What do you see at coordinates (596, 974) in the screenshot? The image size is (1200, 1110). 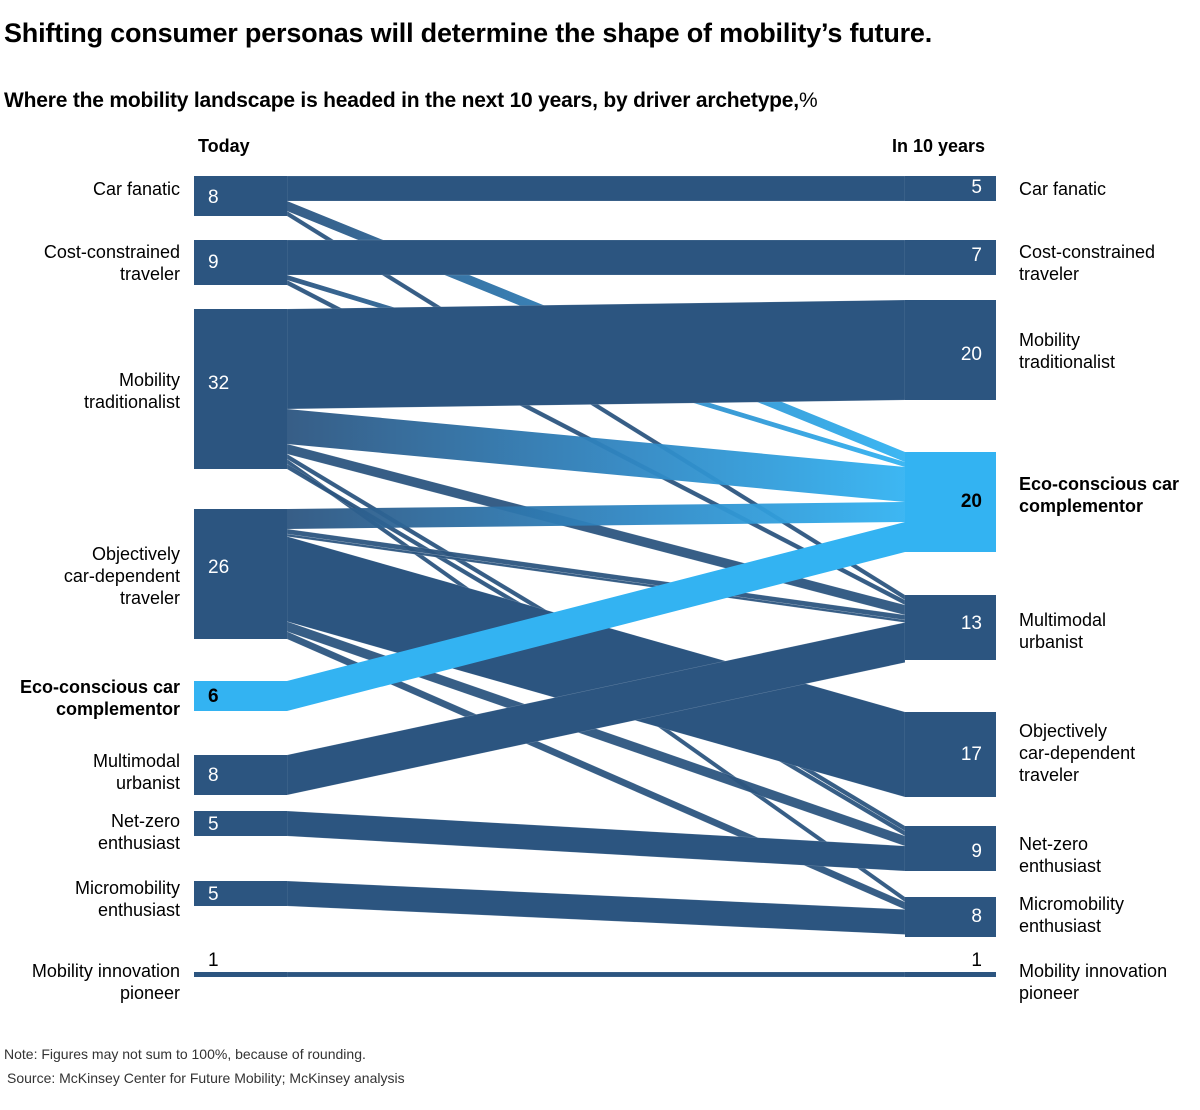 I see `flow-innovation-pioneer-to-innovation-pioneer` at bounding box center [596, 974].